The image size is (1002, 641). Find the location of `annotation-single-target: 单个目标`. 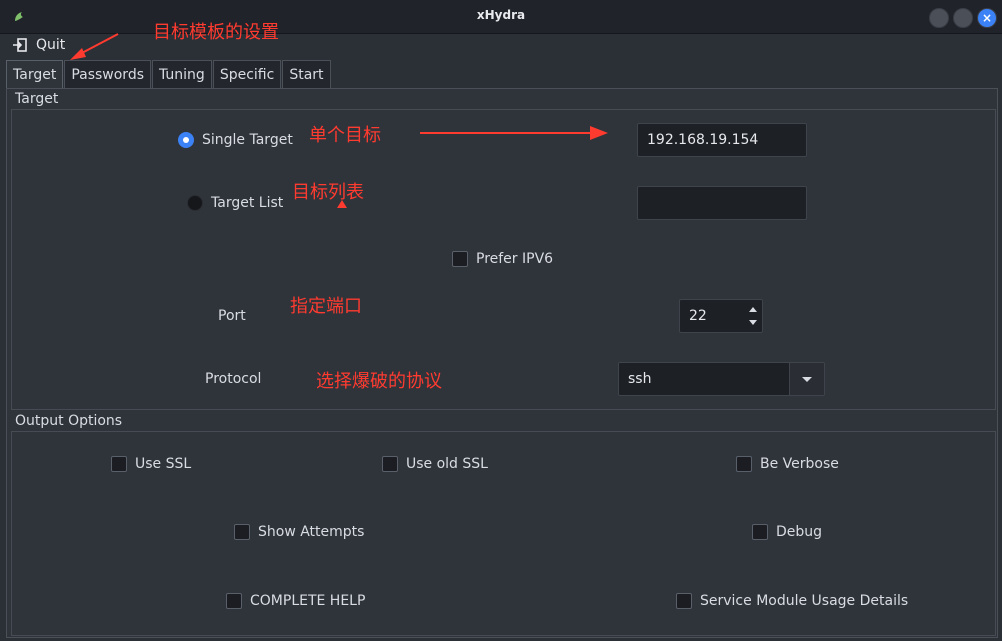

annotation-single-target: 单个目标 is located at coordinates (345, 135).